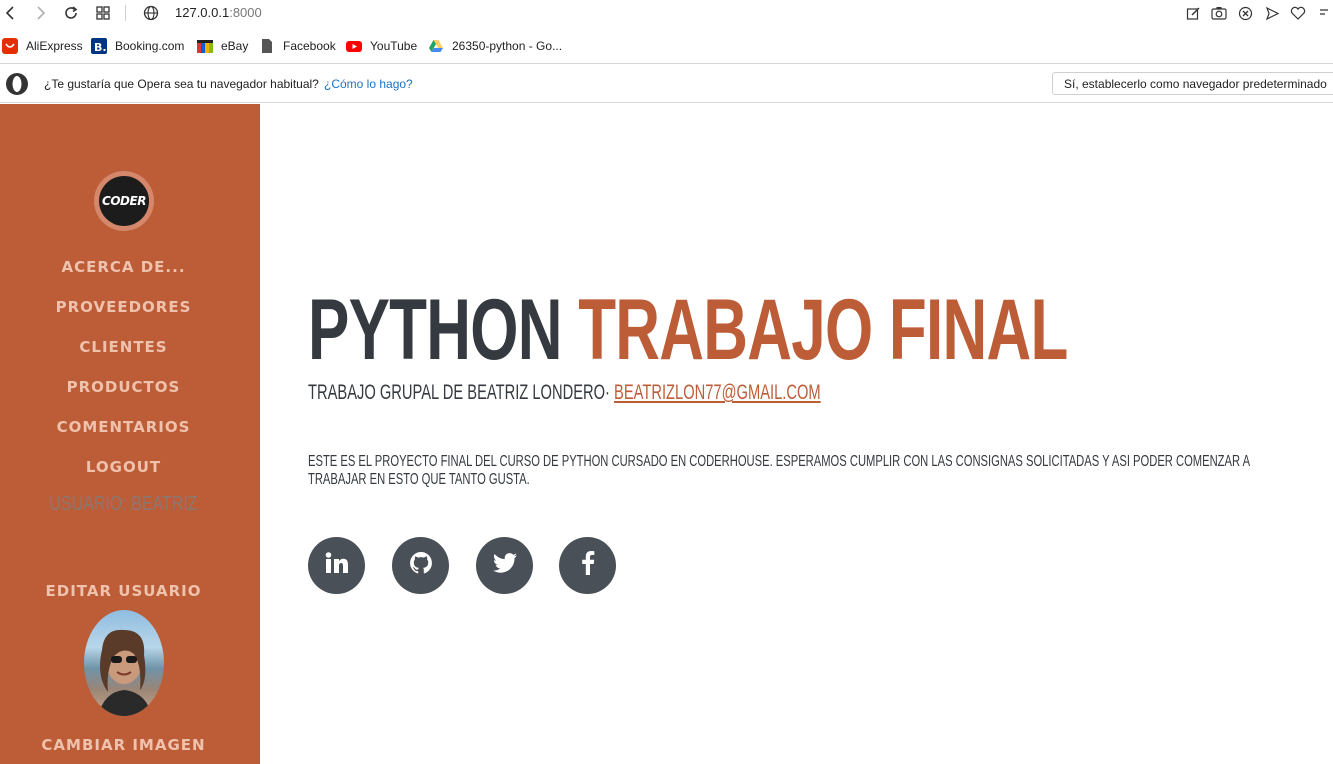 This screenshot has height=764, width=1333. What do you see at coordinates (394, 46) in the screenshot?
I see `bookmark-label: YouTube` at bounding box center [394, 46].